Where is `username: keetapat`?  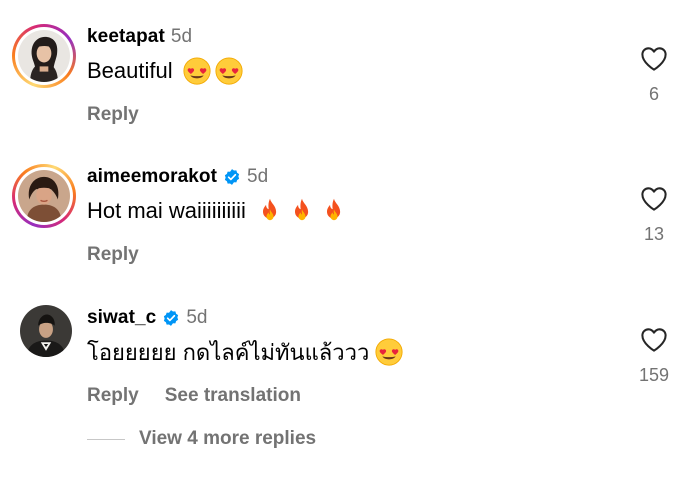 username: keetapat is located at coordinates (126, 37).